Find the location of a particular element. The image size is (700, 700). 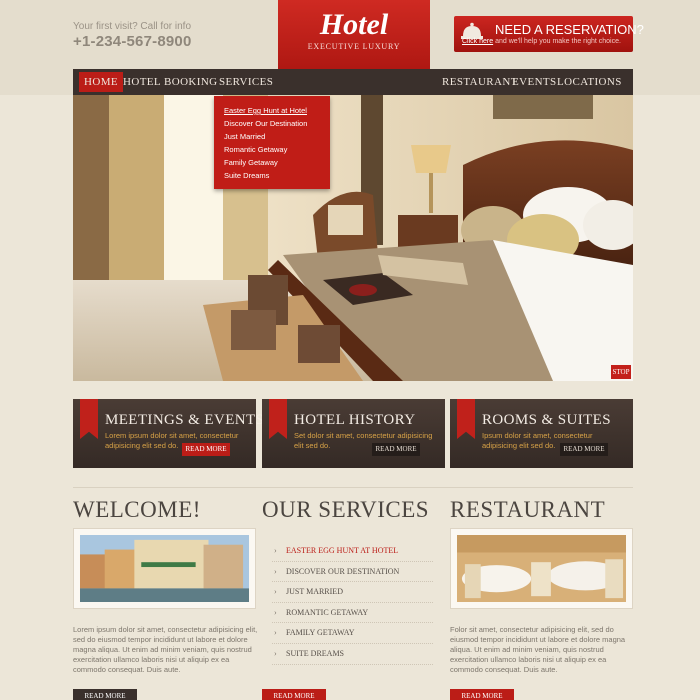

service-label: ROMANTIC GETAWAY is located at coordinates (327, 612).